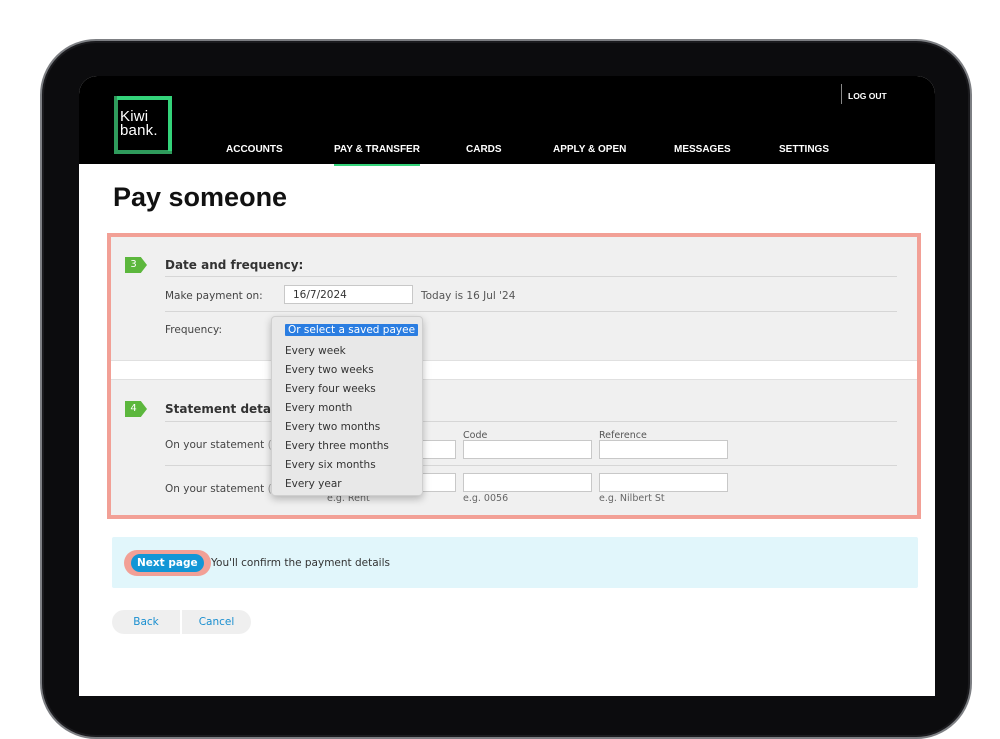 This screenshot has width=1000, height=739. I want to click on frequency-option: Every four weeks, so click(330, 389).